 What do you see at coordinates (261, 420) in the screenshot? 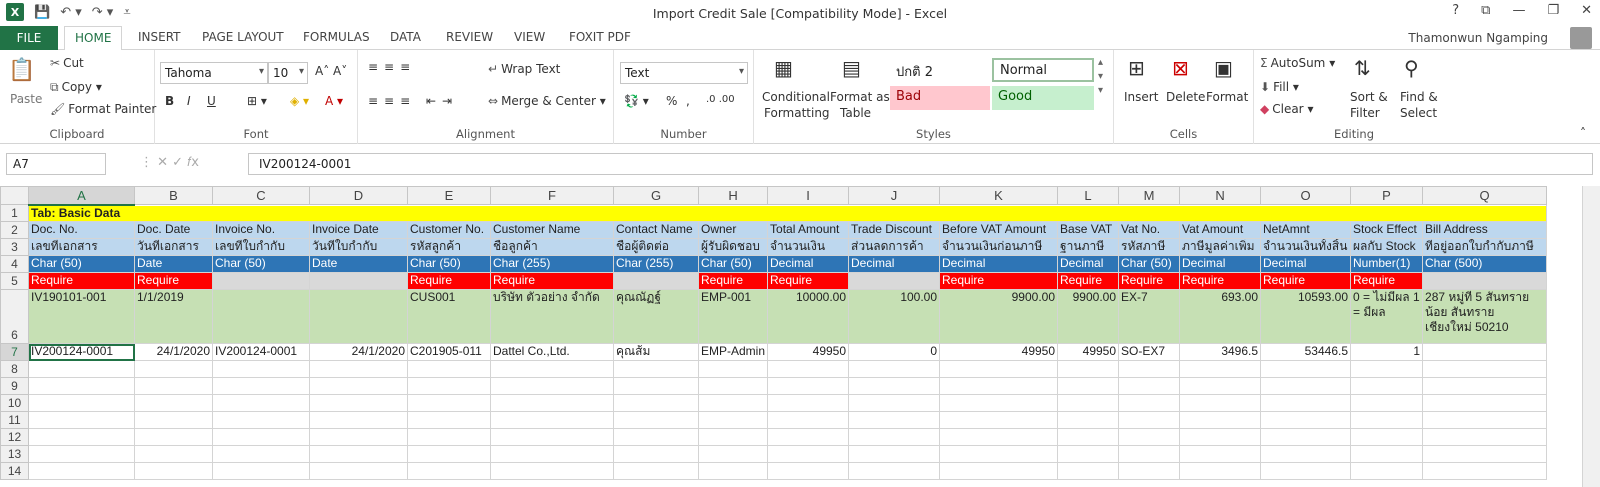
I see `cell-c11` at bounding box center [261, 420].